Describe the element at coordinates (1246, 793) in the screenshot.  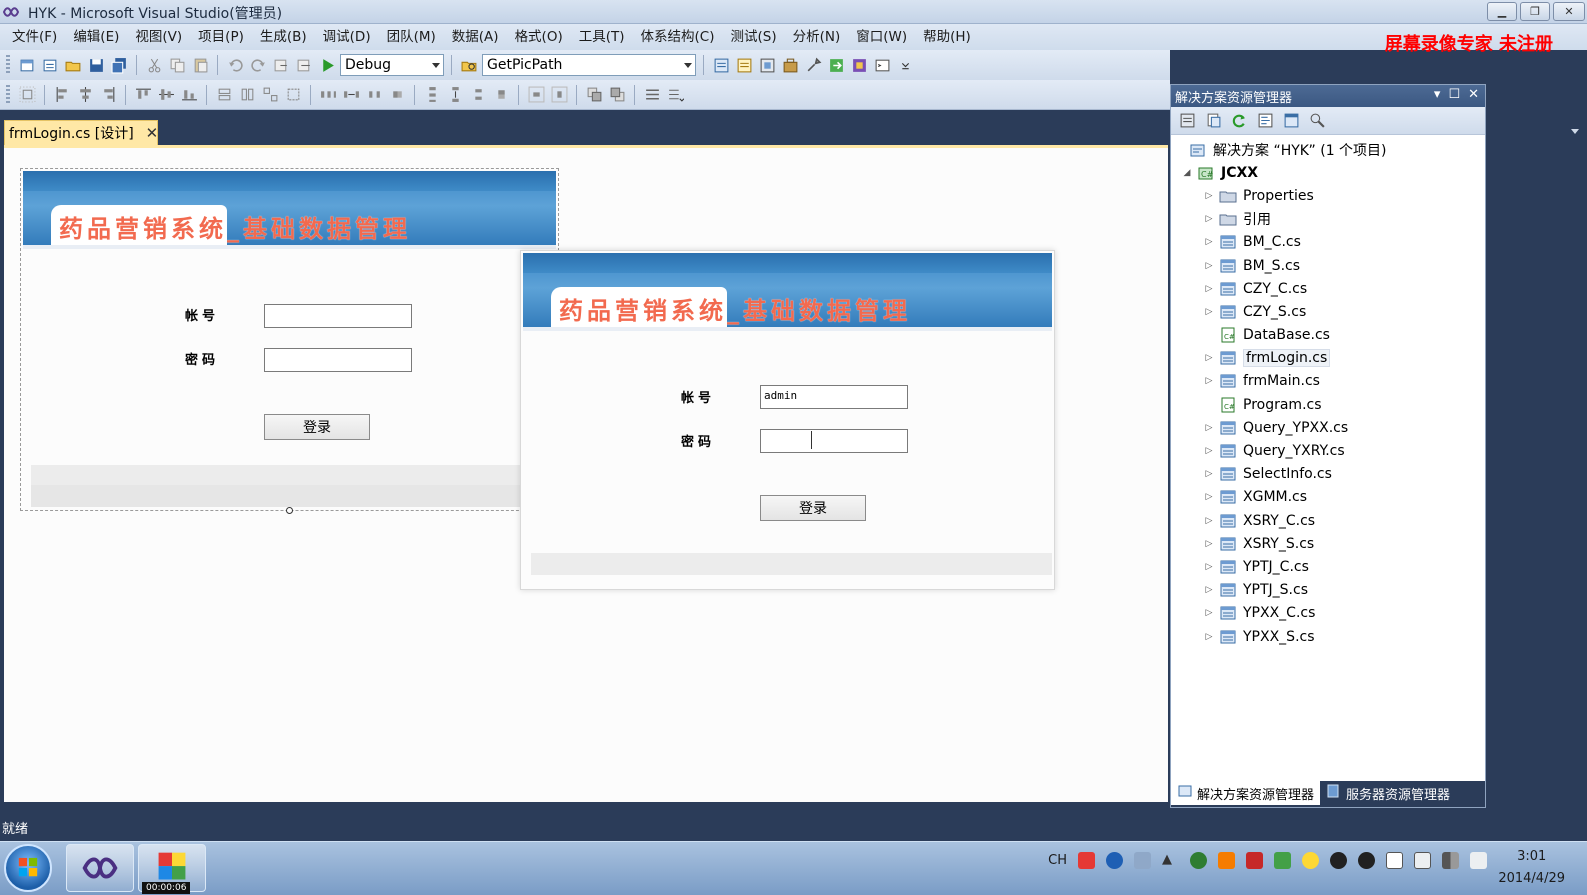
I see `tab-solution-explorer: 解决方案资源管理器` at that location.